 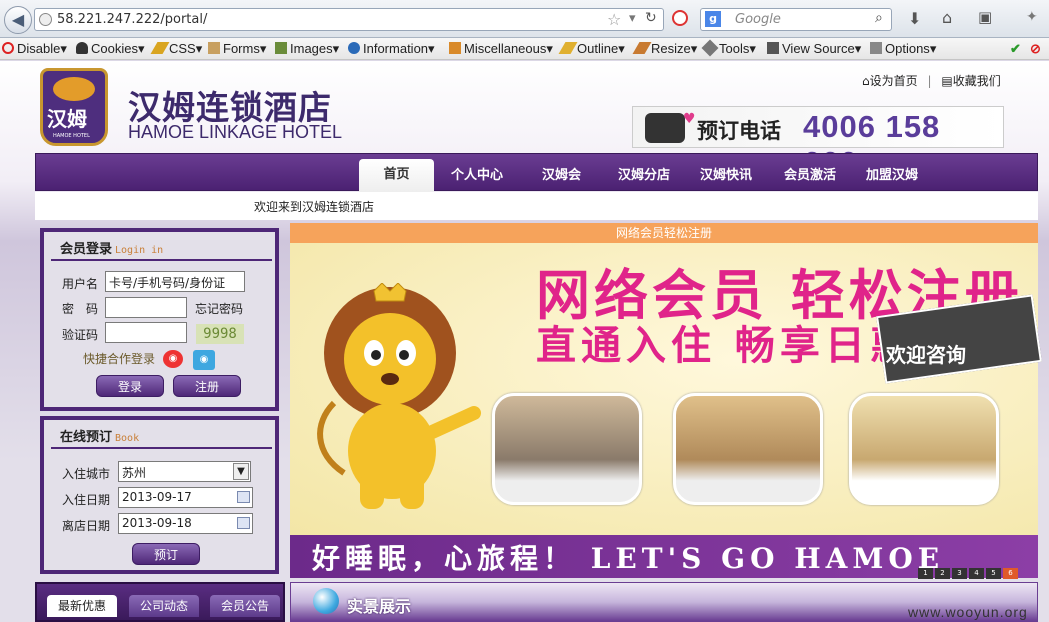 What do you see at coordinates (680, 18) in the screenshot?
I see `block-icon` at bounding box center [680, 18].